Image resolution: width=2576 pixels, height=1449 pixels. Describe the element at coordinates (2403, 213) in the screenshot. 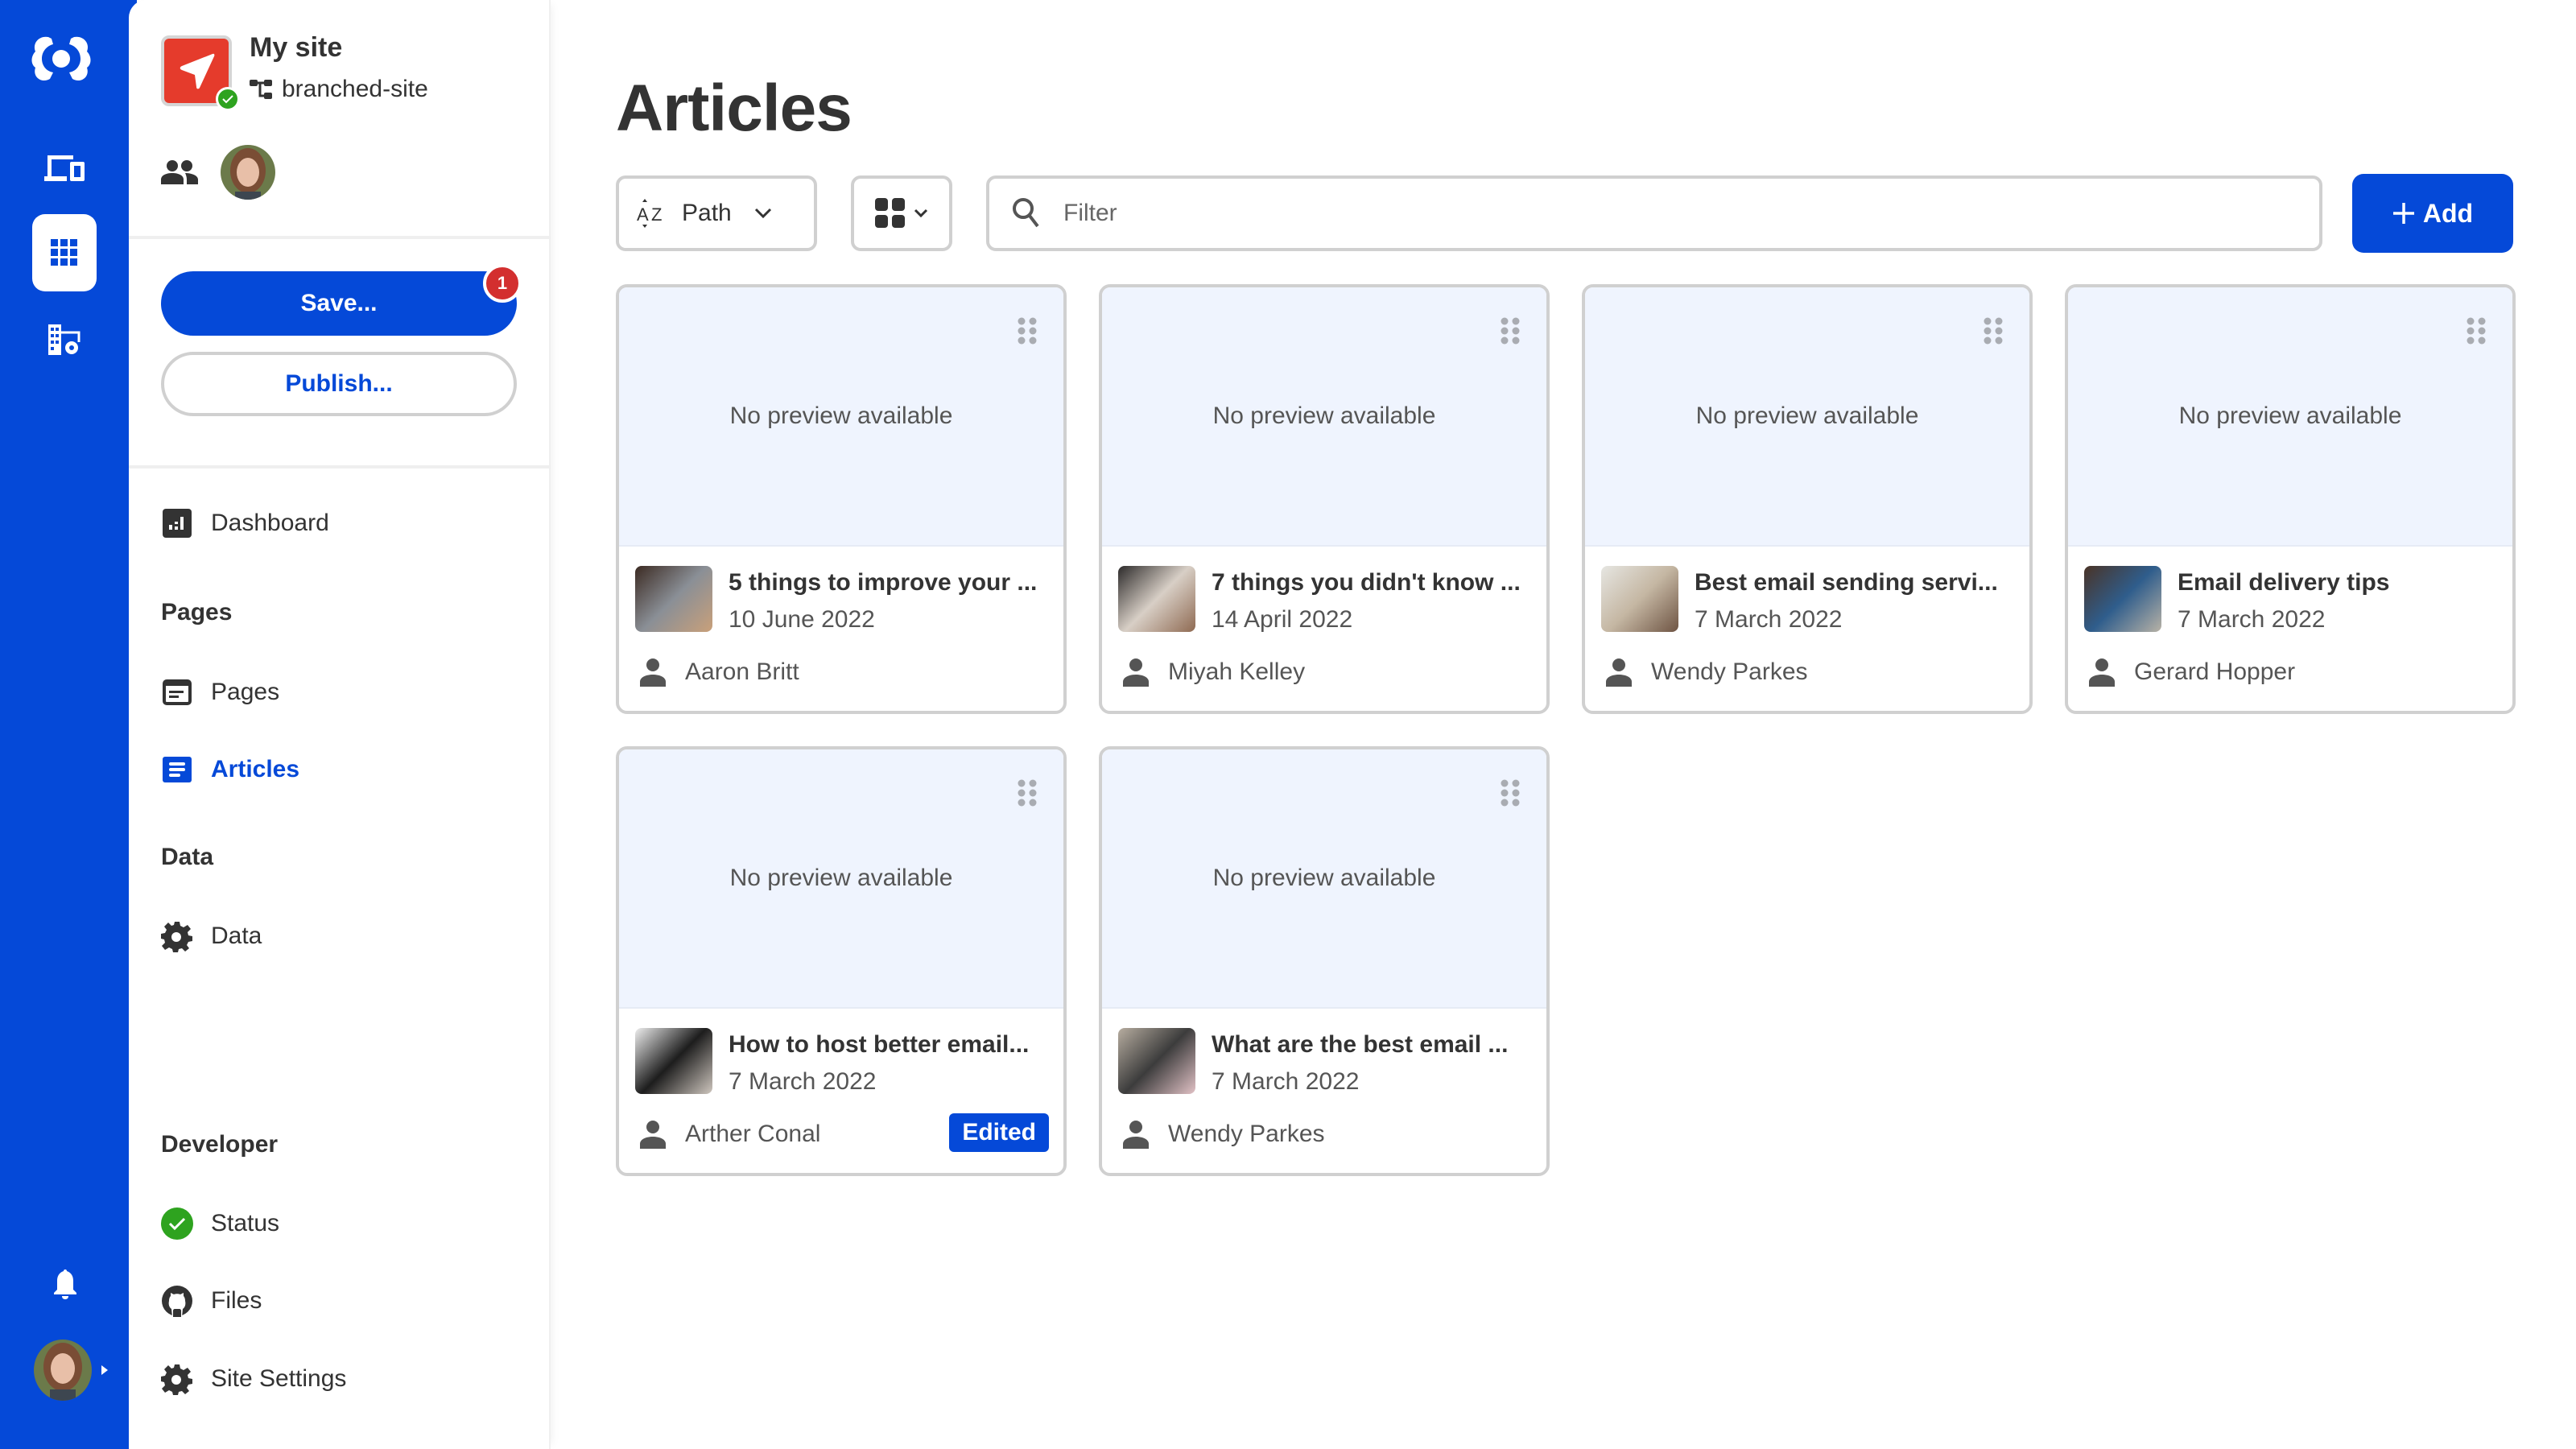

I see `plus-icon` at that location.